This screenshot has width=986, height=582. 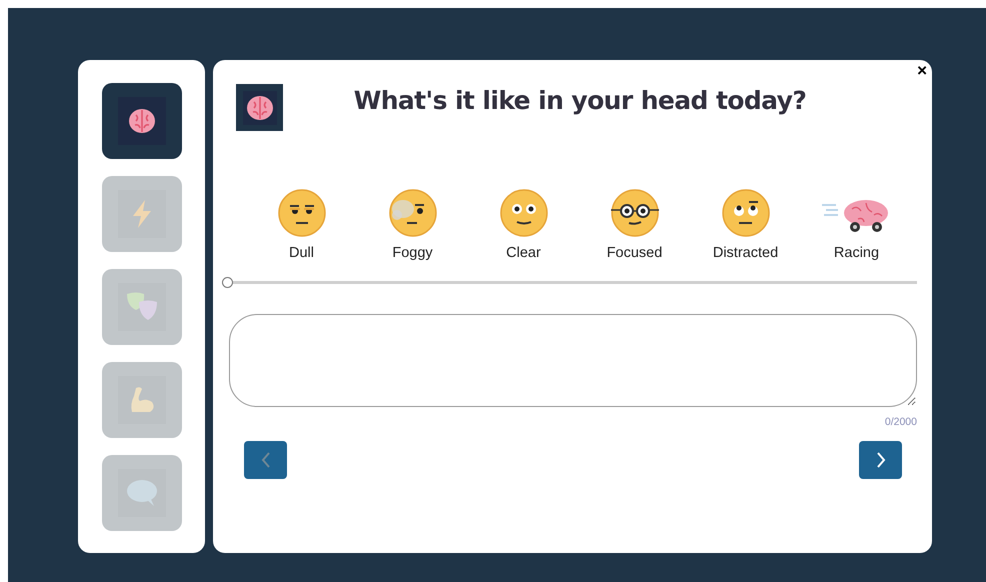 I want to click on notes-field, so click(x=573, y=360).